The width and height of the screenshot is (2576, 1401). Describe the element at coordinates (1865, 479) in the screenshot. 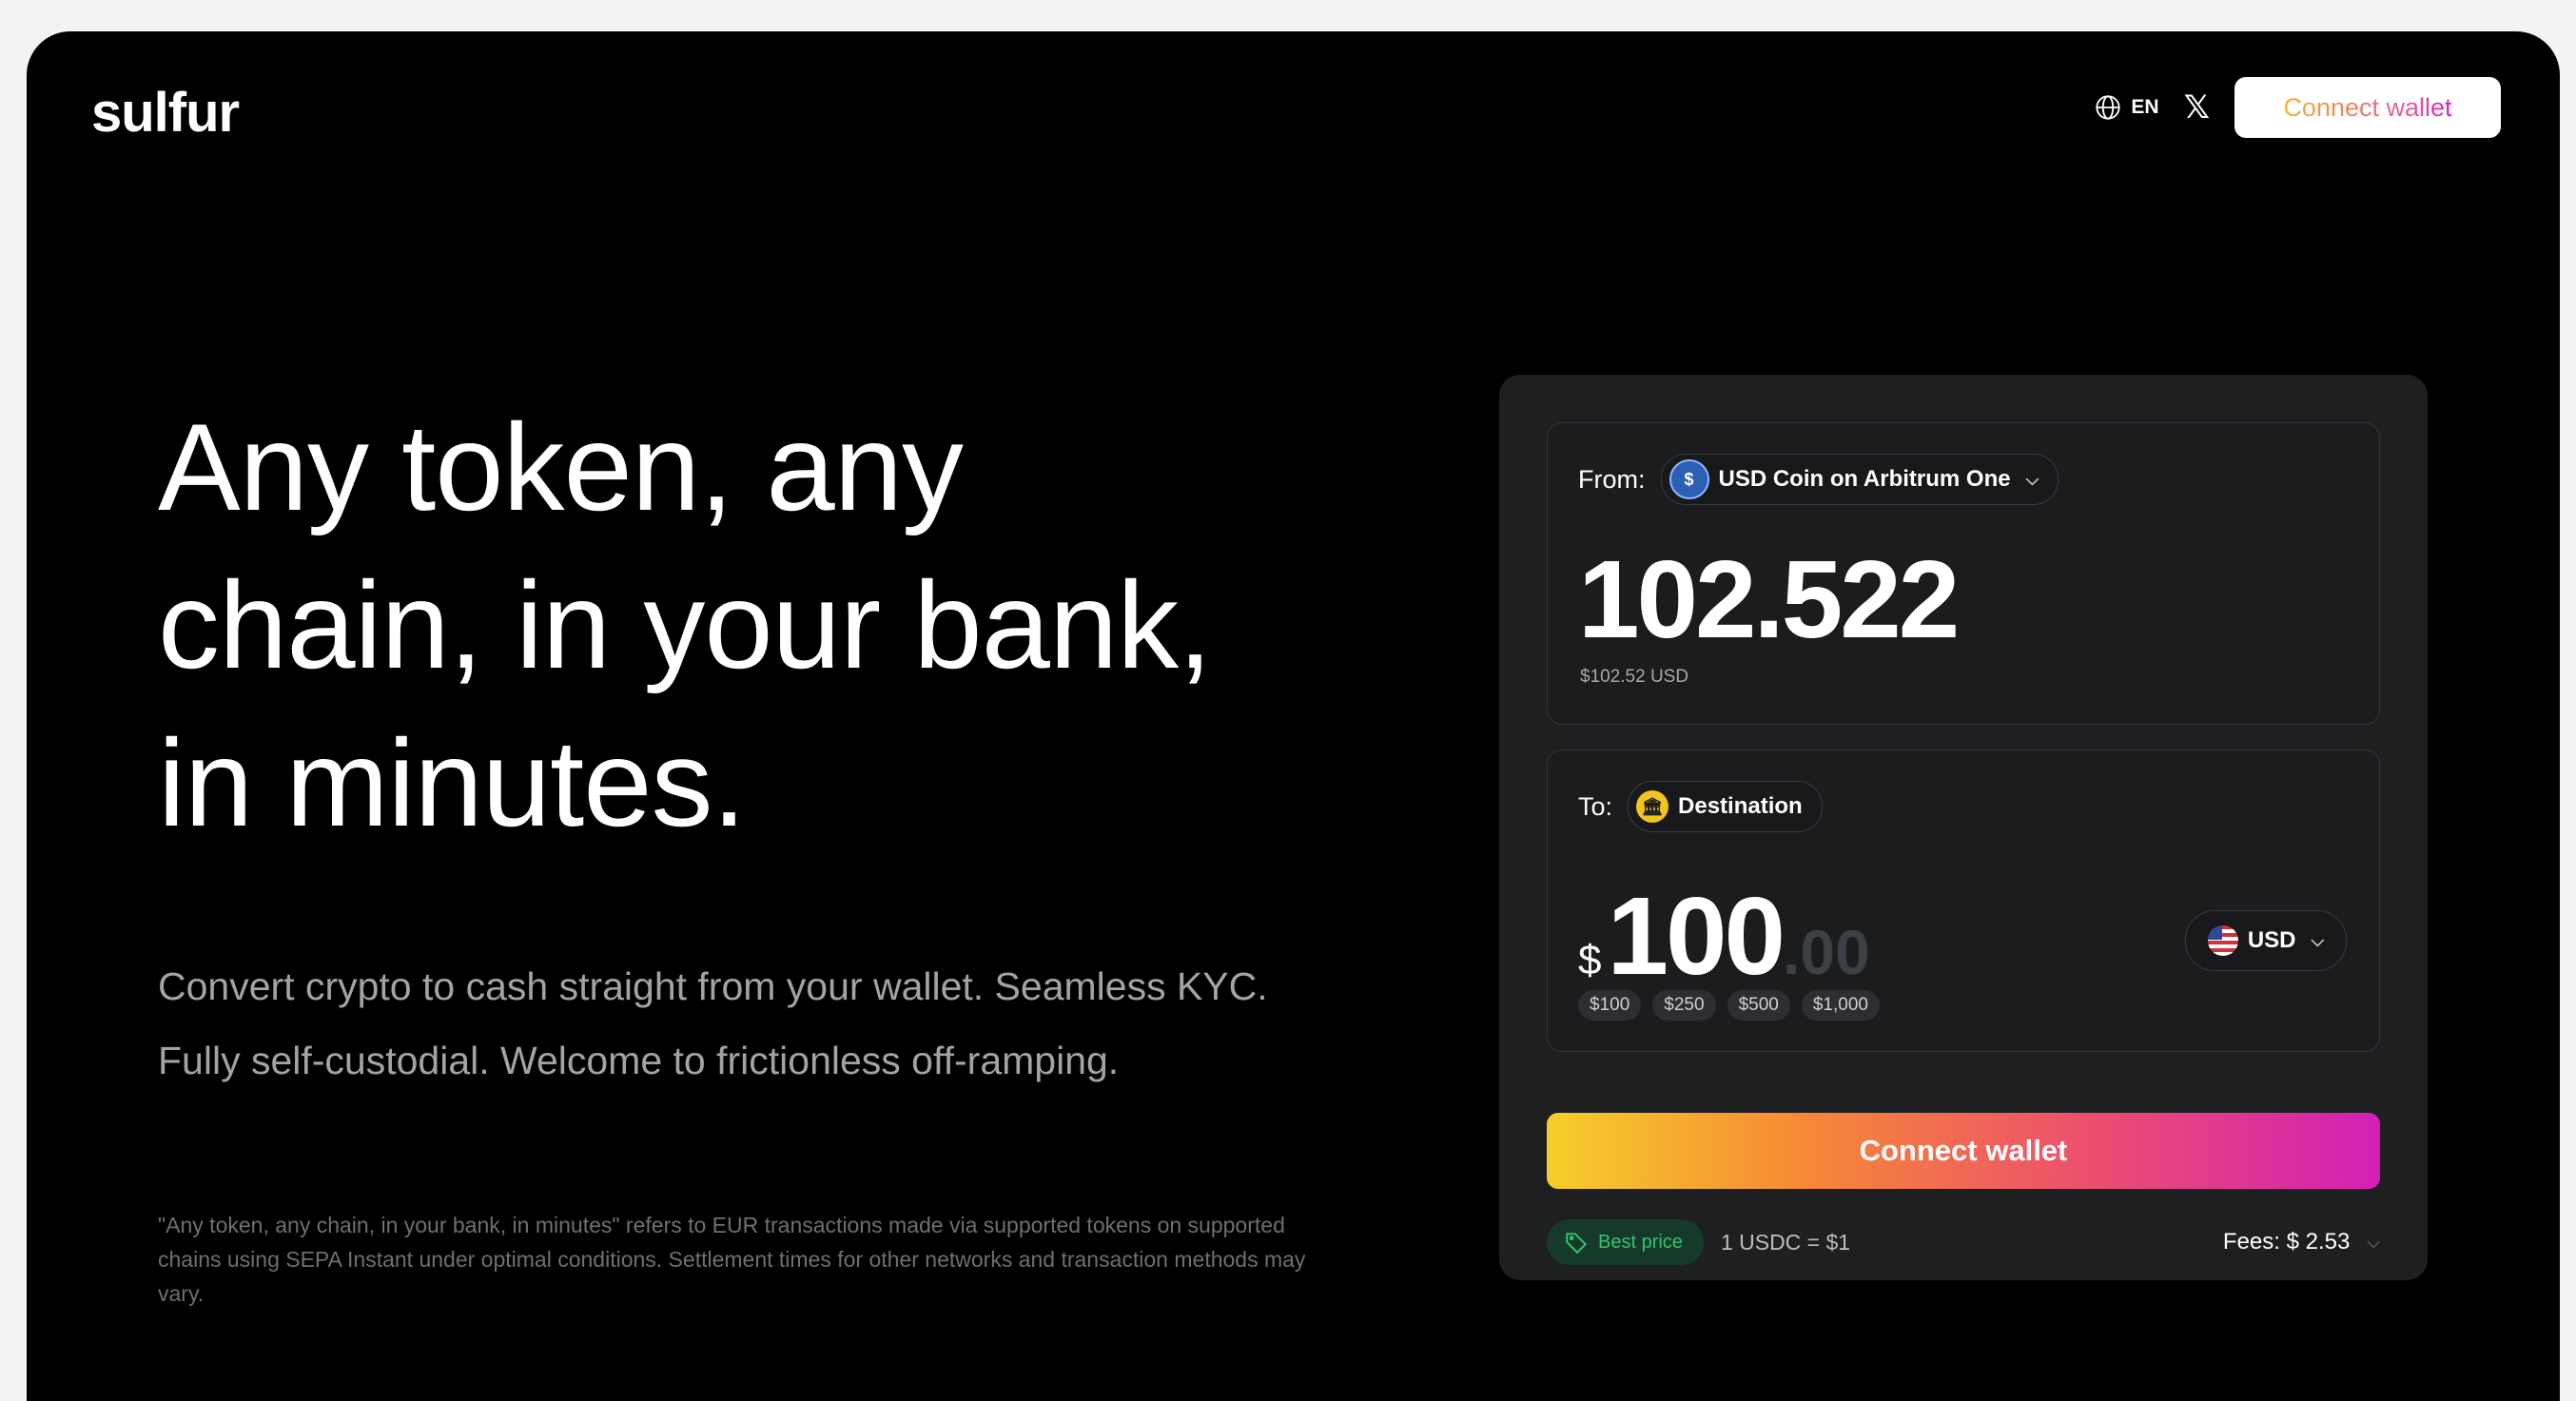

I see `token-name: USD Coin on Arbitrum One` at that location.